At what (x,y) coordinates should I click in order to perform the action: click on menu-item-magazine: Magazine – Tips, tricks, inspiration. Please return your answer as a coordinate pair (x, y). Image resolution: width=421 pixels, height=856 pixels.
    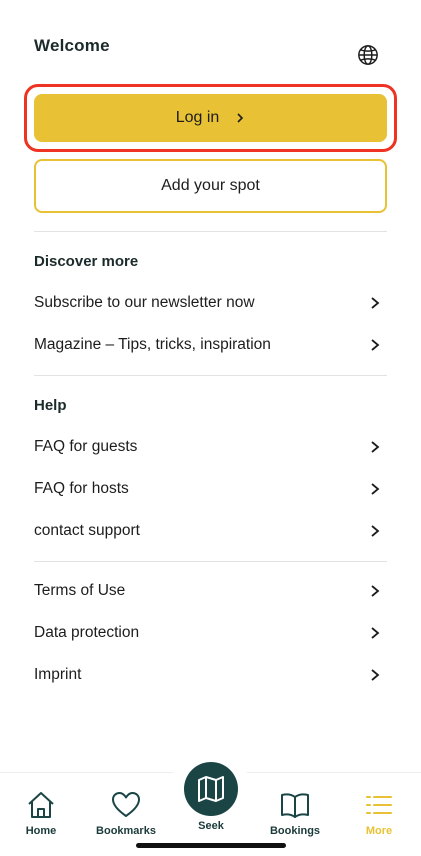
    Looking at the image, I should click on (210, 345).